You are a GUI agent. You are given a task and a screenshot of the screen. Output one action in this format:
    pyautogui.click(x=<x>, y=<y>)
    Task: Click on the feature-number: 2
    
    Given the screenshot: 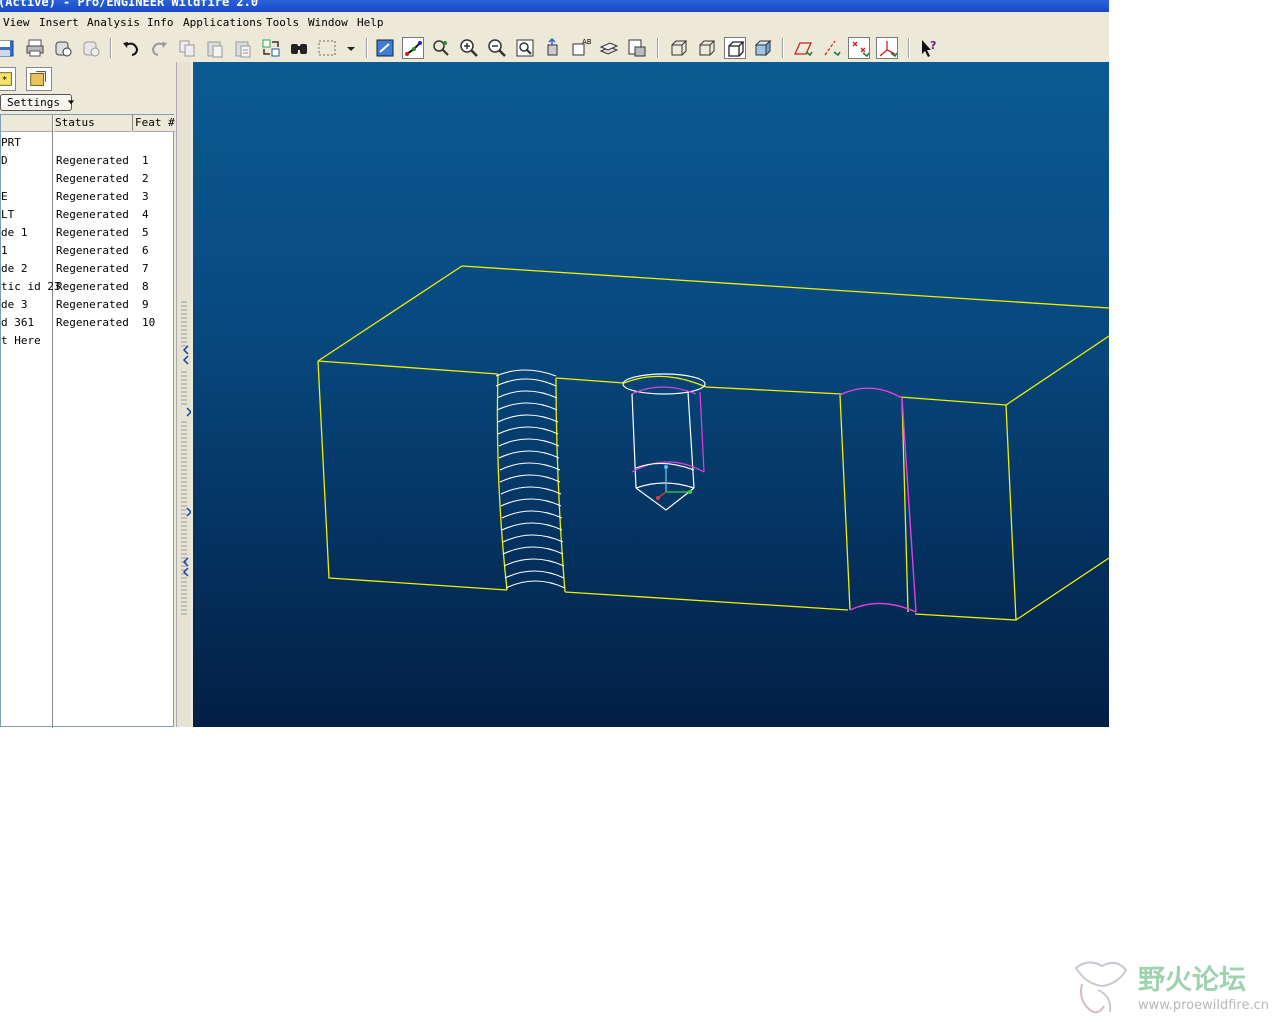 What is the action you would take?
    pyautogui.click(x=145, y=178)
    